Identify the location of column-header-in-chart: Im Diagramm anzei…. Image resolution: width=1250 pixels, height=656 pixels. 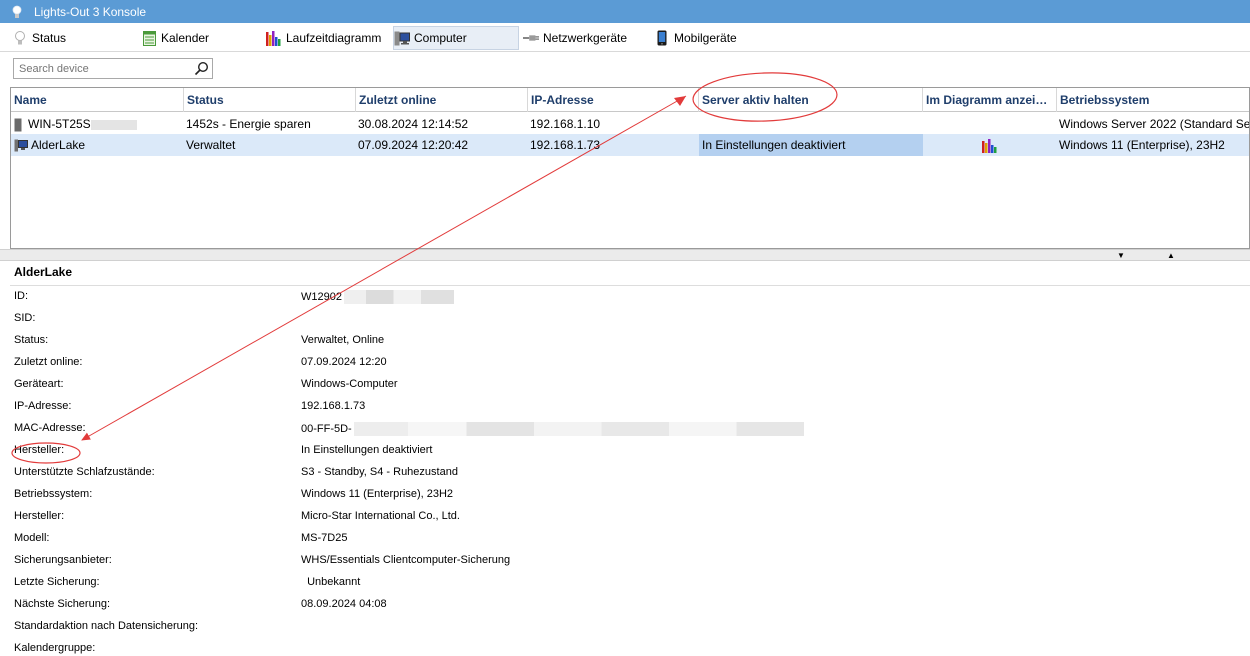
(990, 100).